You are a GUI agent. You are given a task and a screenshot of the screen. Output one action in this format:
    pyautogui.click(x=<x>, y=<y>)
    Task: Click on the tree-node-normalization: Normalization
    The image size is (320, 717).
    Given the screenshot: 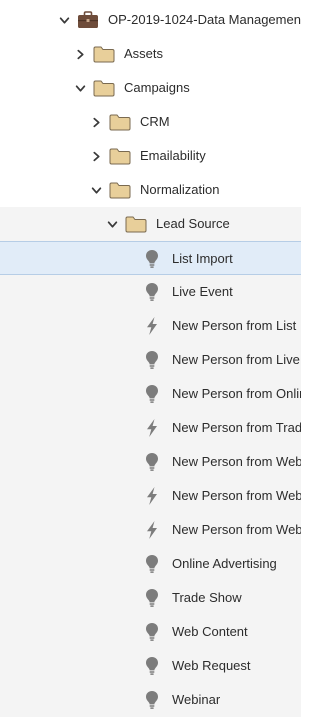 What is the action you would take?
    pyautogui.click(x=150, y=190)
    